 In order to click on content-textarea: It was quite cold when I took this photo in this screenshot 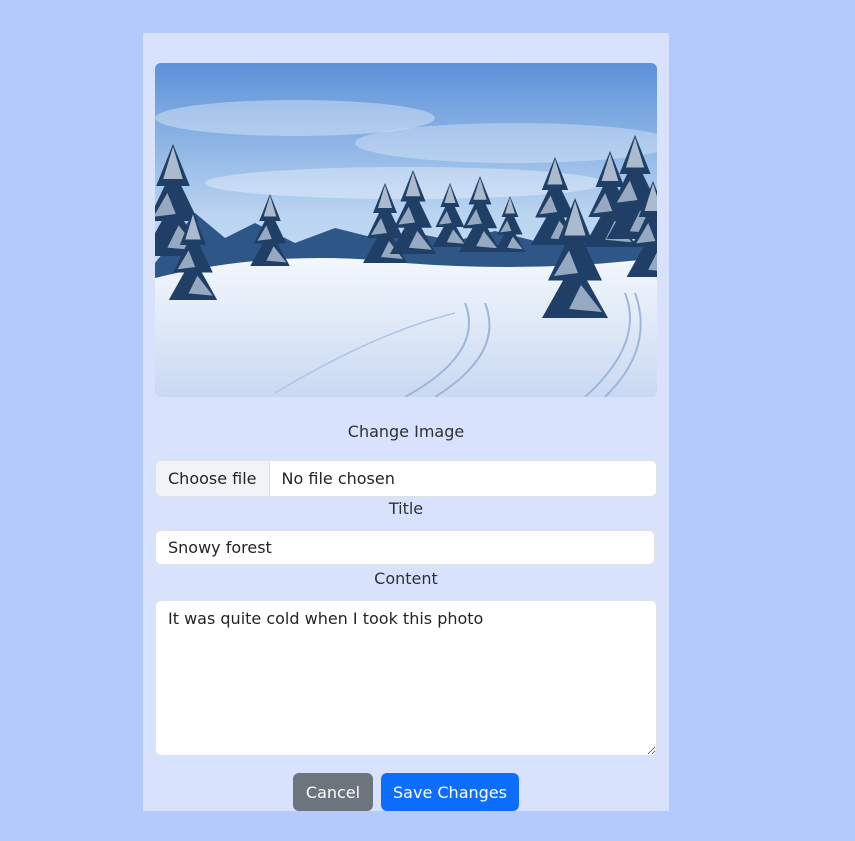, I will do `click(406, 678)`.